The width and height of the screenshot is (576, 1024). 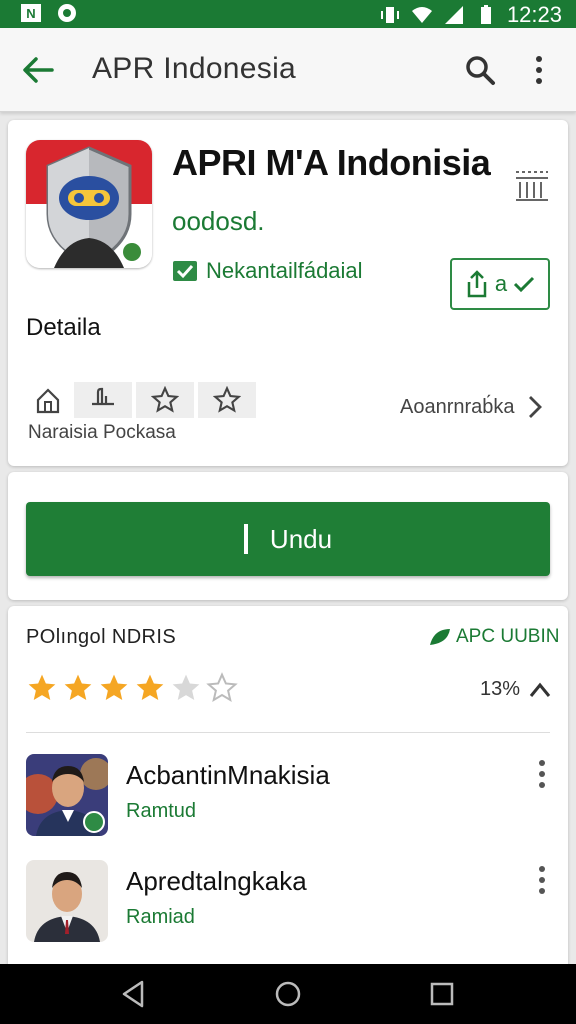 What do you see at coordinates (477, 284) in the screenshot?
I see `share-icon` at bounding box center [477, 284].